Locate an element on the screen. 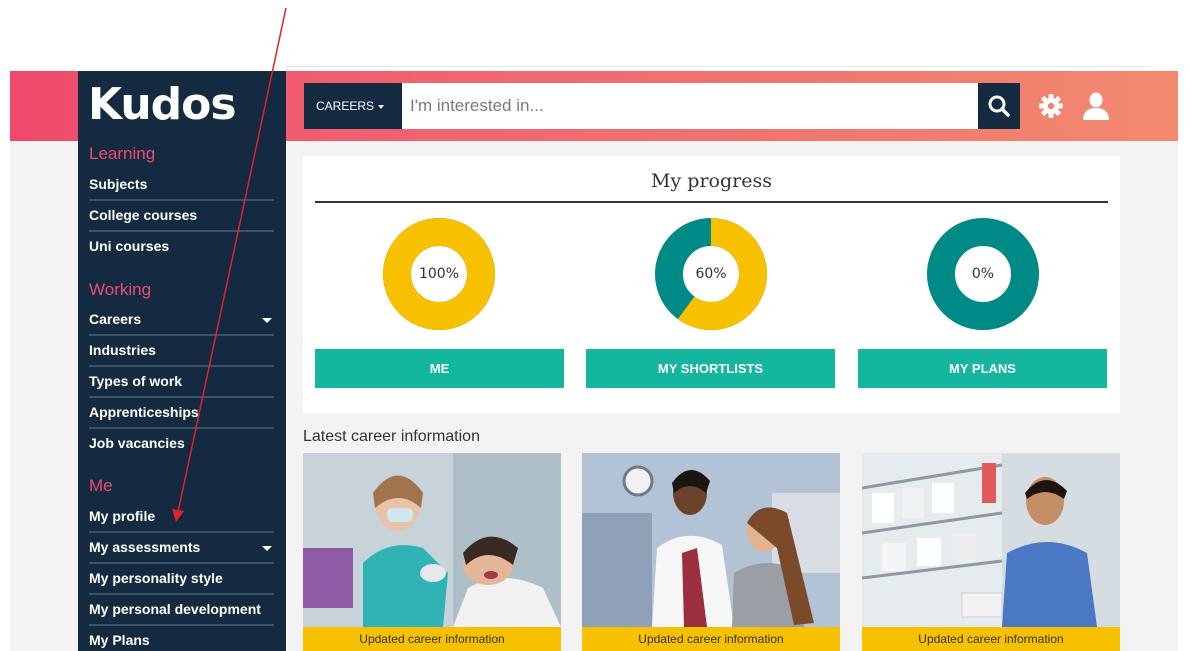  sidebar-item-my-profile: My profile is located at coordinates (181, 517).